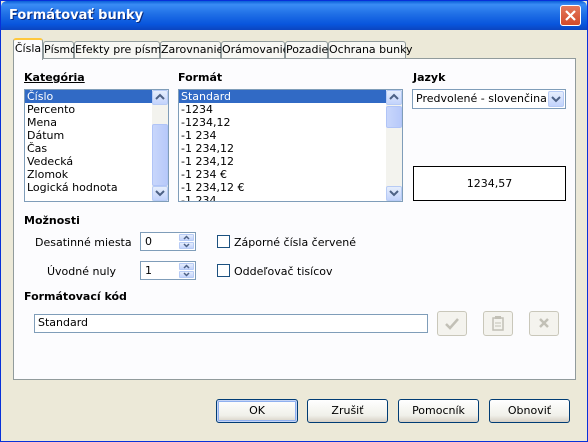 The width and height of the screenshot is (588, 442). Describe the element at coordinates (96, 187) in the screenshot. I see `list-item: Logická hodnota` at that location.